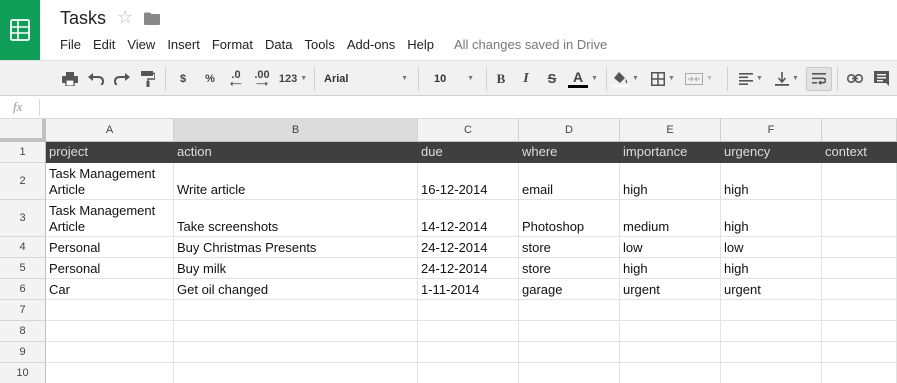  Describe the element at coordinates (569, 268) in the screenshot. I see `cell-d5: store` at that location.